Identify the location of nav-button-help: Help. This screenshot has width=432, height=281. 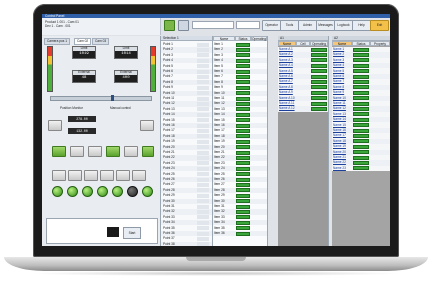
(361, 25).